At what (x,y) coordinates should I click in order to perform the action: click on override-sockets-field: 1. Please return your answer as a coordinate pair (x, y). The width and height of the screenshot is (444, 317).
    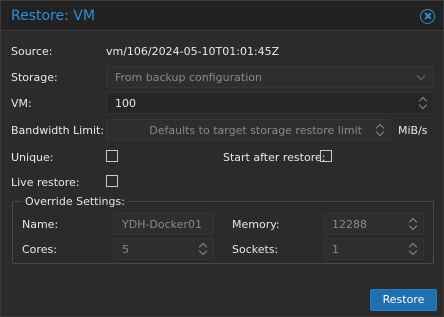
    Looking at the image, I should click on (373, 249).